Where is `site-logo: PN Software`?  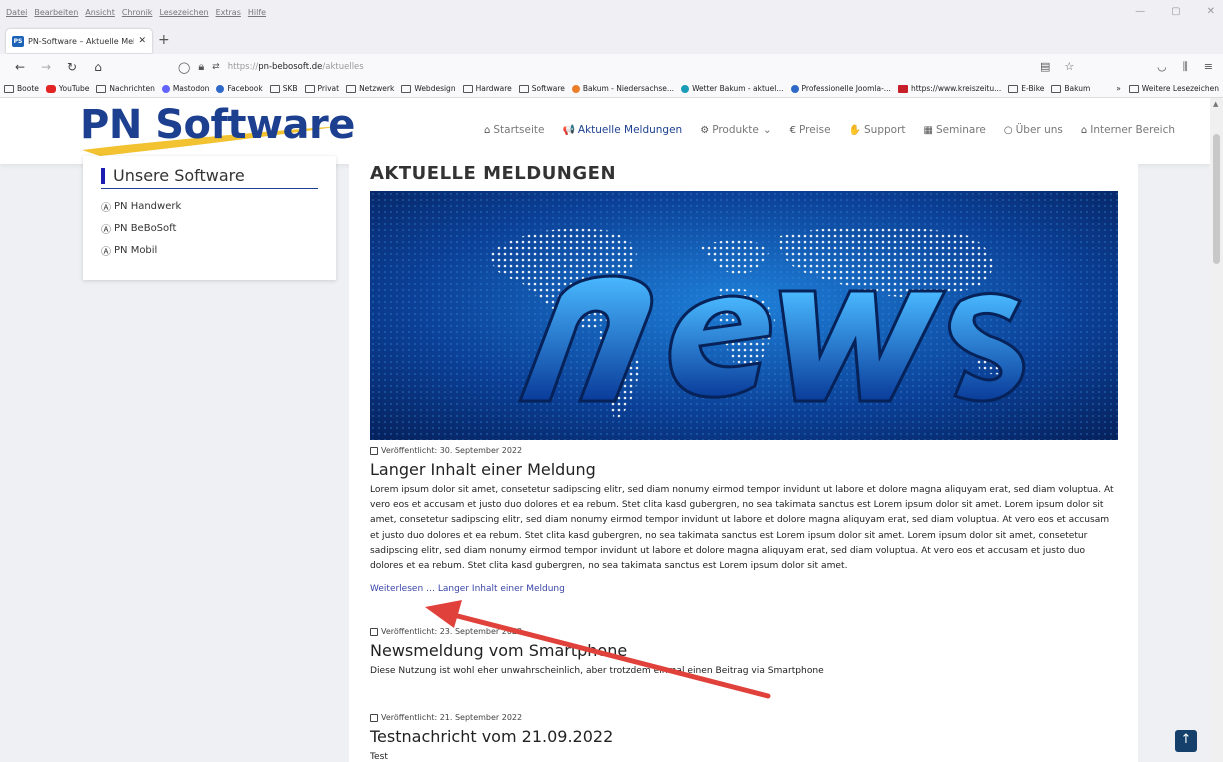 site-logo: PN Software is located at coordinates (217, 130).